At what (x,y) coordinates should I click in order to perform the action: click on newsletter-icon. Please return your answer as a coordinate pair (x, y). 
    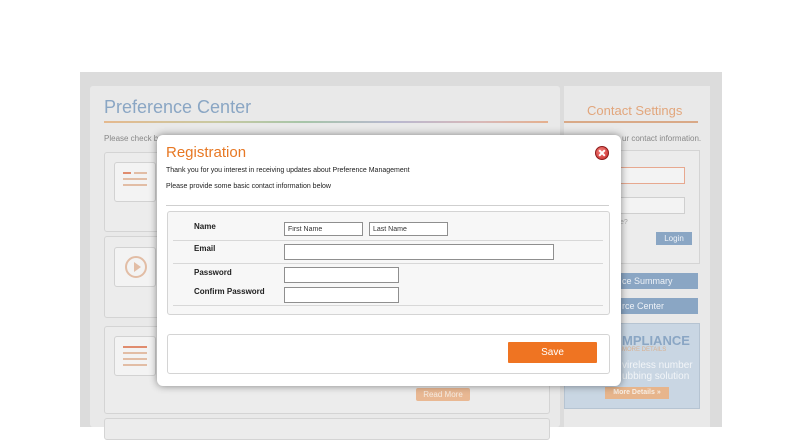
    Looking at the image, I should click on (135, 182).